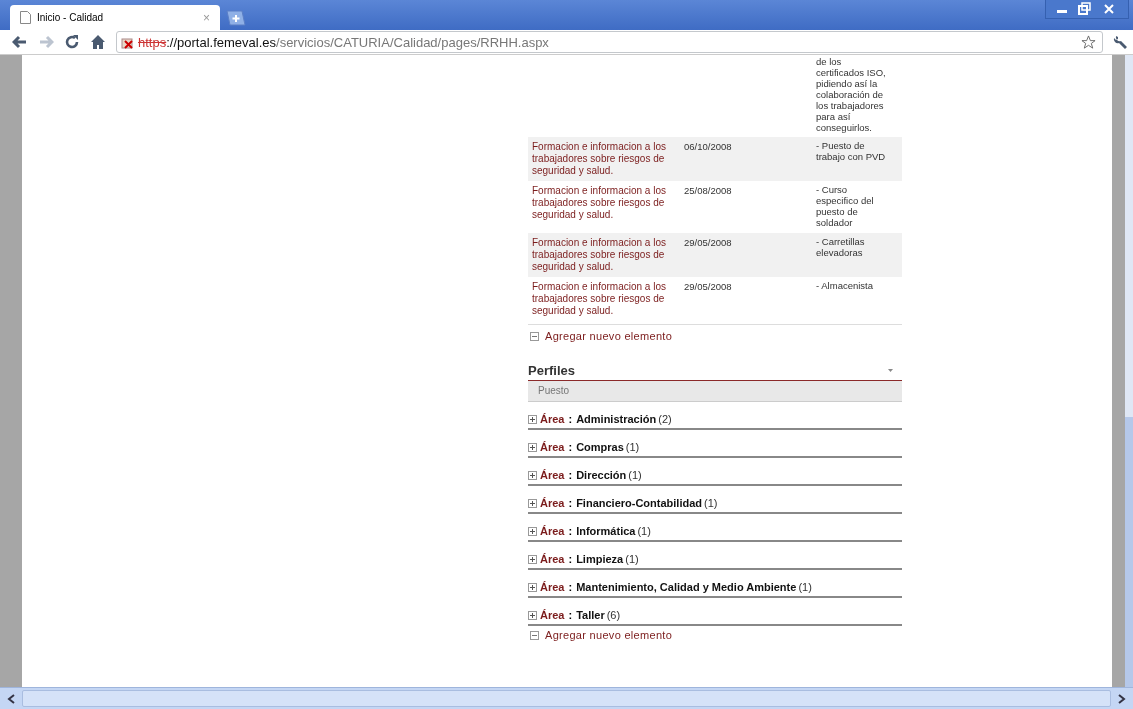 The width and height of the screenshot is (1133, 709). What do you see at coordinates (609, 42) in the screenshot?
I see `address-bar: https://portal.femeval.es/servicios/CATURIA/Calidad/pages/RRHH.aspx` at bounding box center [609, 42].